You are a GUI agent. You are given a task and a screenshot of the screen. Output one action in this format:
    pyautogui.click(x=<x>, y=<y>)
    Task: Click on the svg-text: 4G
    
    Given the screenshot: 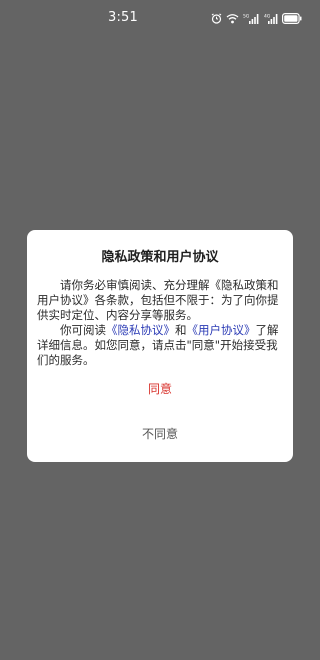 What is the action you would take?
    pyautogui.click(x=267, y=16)
    